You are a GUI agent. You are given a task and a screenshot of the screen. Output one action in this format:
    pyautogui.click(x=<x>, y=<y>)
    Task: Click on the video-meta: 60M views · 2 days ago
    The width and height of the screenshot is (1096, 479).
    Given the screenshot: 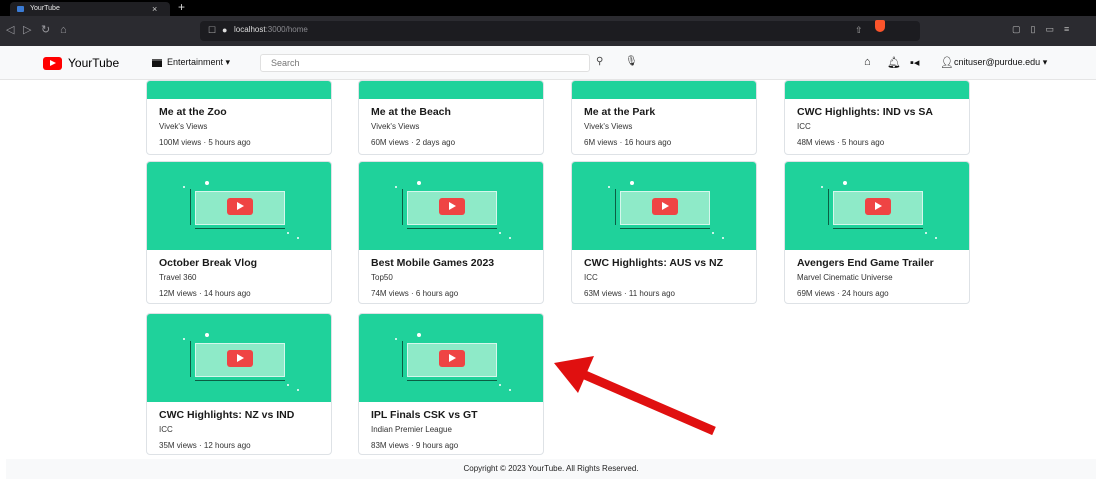 What is the action you would take?
    pyautogui.click(x=413, y=142)
    